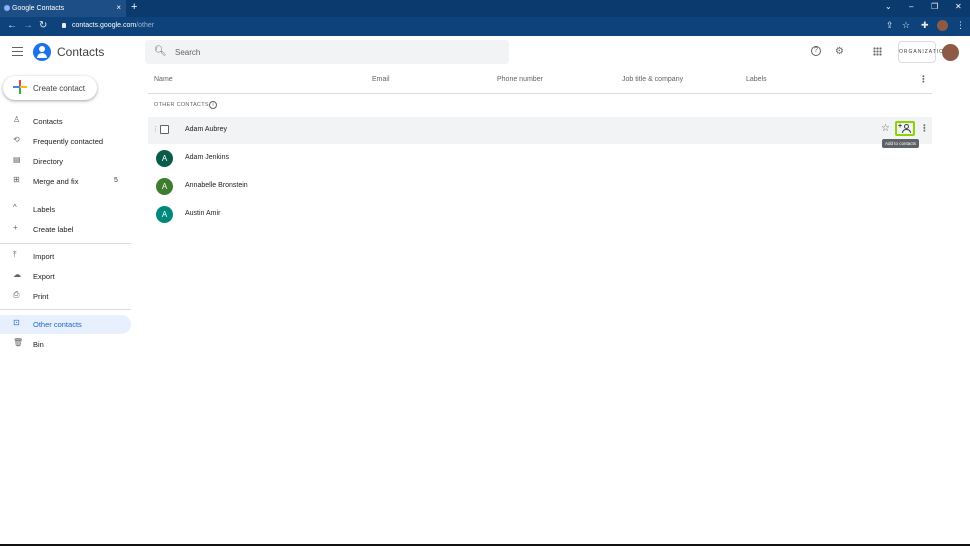 This screenshot has height=546, width=970. Describe the element at coordinates (44, 276) in the screenshot. I see `sidebar-item-label: Export` at that location.